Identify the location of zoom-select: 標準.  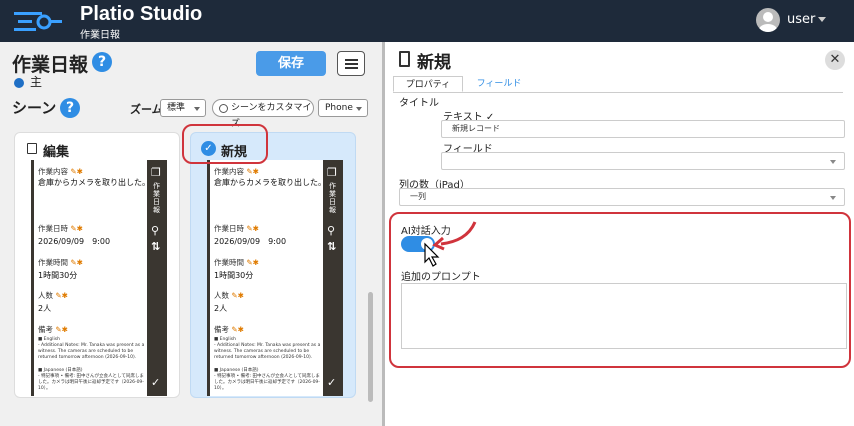
(183, 108).